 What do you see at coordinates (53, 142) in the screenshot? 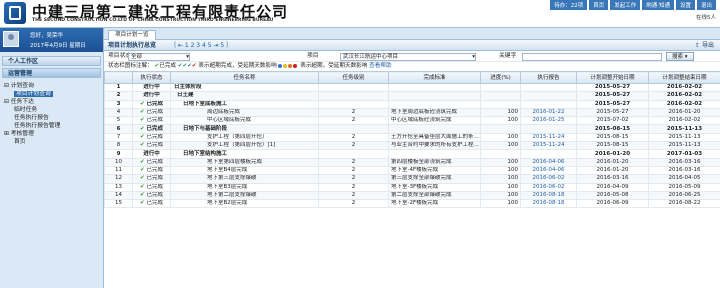
I see `tree-home: 首页` at bounding box center [53, 142].